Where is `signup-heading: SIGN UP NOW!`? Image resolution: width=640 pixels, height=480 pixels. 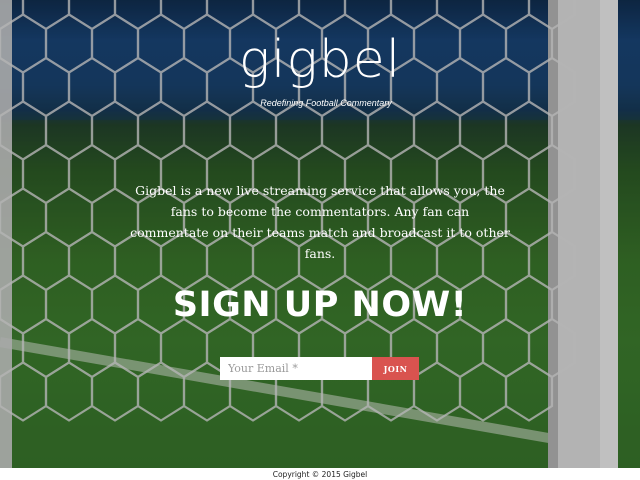
signup-heading: SIGN UP NOW! is located at coordinates (320, 305).